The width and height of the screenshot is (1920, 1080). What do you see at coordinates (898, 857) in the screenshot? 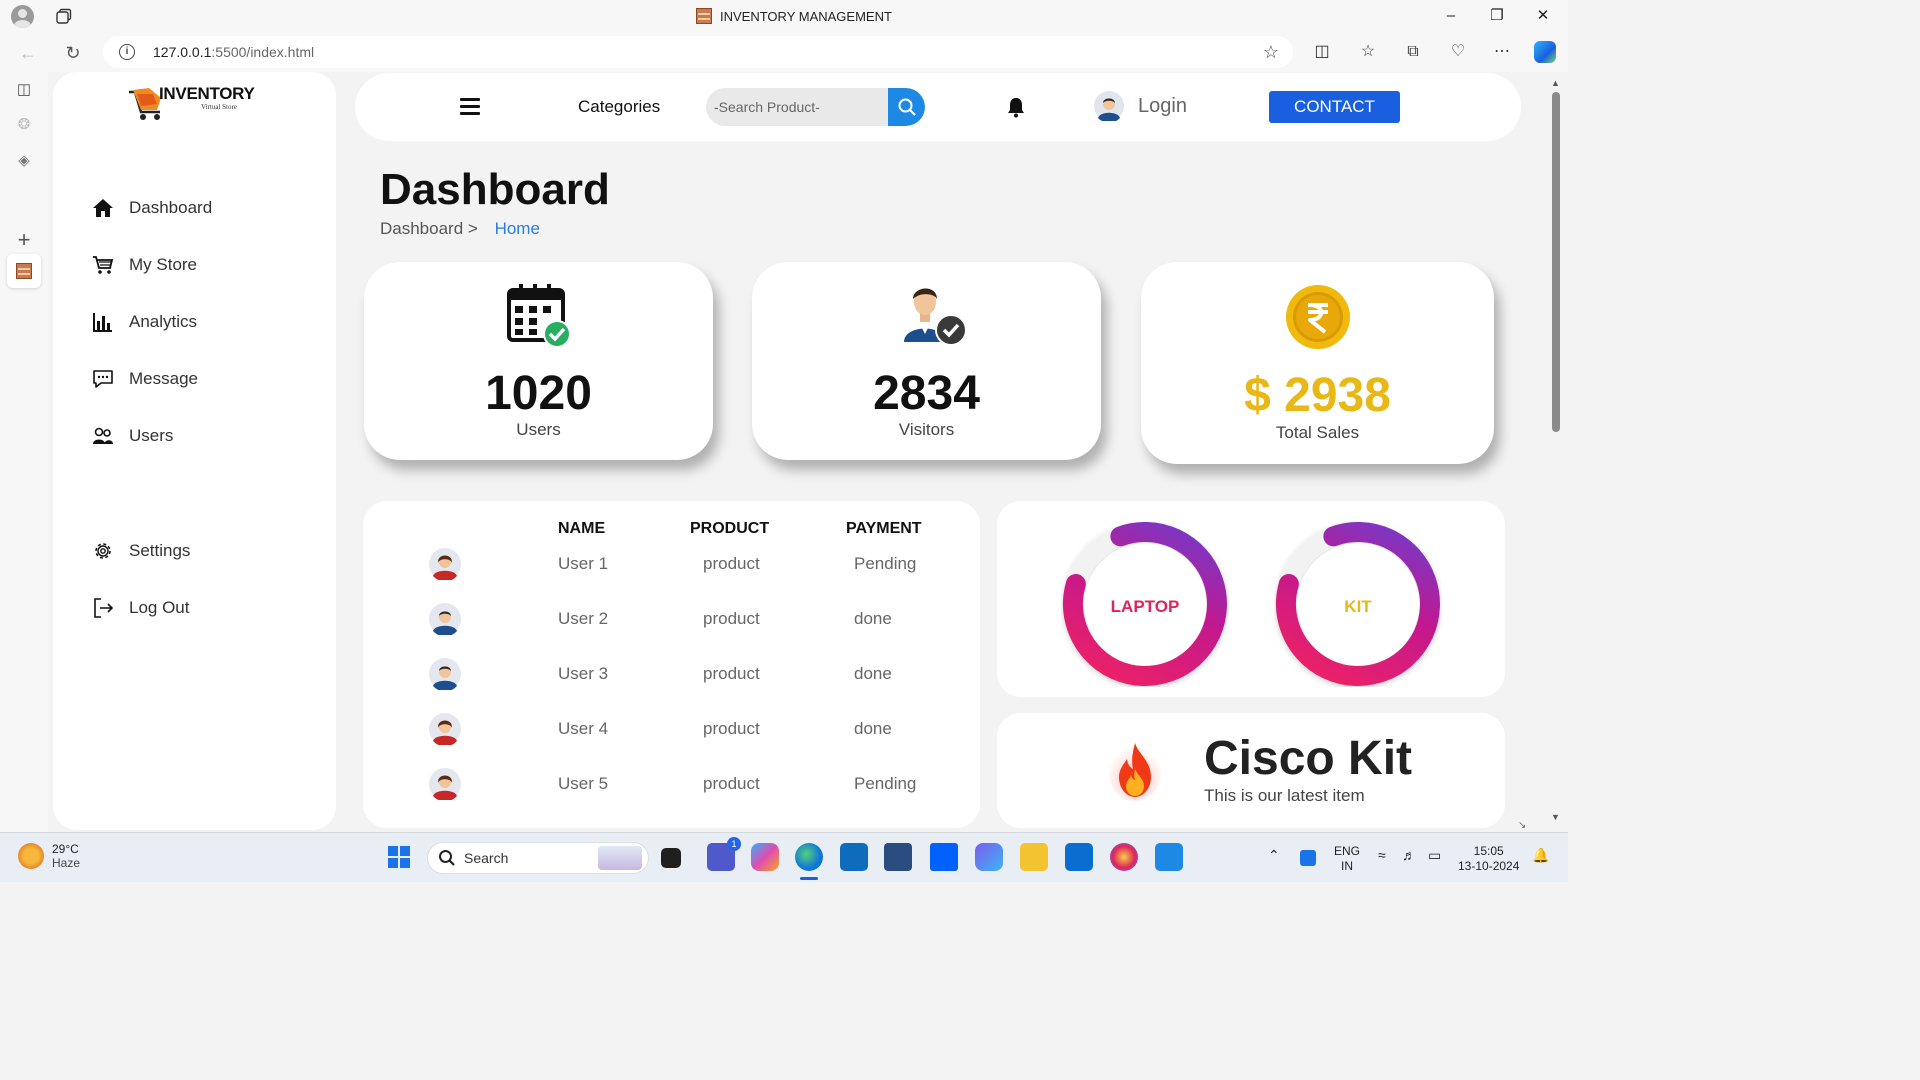
I see `virtualbox-icon` at bounding box center [898, 857].